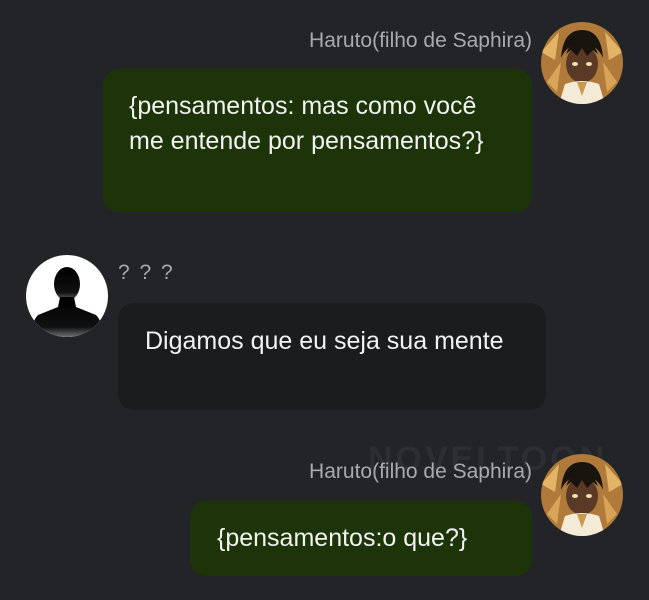  What do you see at coordinates (67, 296) in the screenshot?
I see `silhouette-avatar-icon` at bounding box center [67, 296].